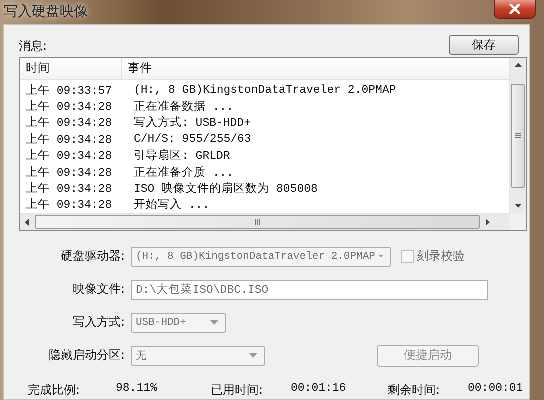 The height and width of the screenshot is (400, 544). I want to click on checkbox-label: 刻录校验, so click(441, 256).